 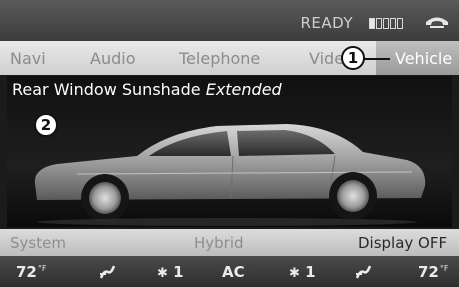 I want to click on system-button: System, so click(x=38, y=243).